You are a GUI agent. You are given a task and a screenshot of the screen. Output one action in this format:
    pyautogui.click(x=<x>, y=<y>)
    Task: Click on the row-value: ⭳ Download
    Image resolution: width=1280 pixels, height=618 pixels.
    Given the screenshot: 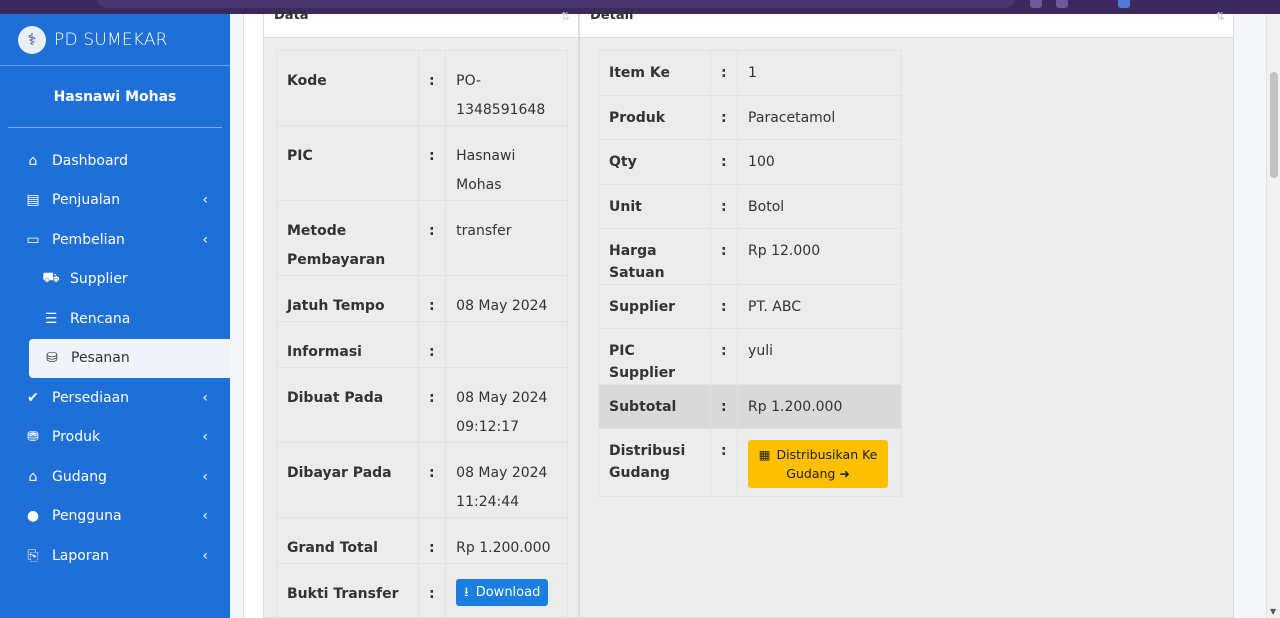 What is the action you would take?
    pyautogui.click(x=506, y=590)
    